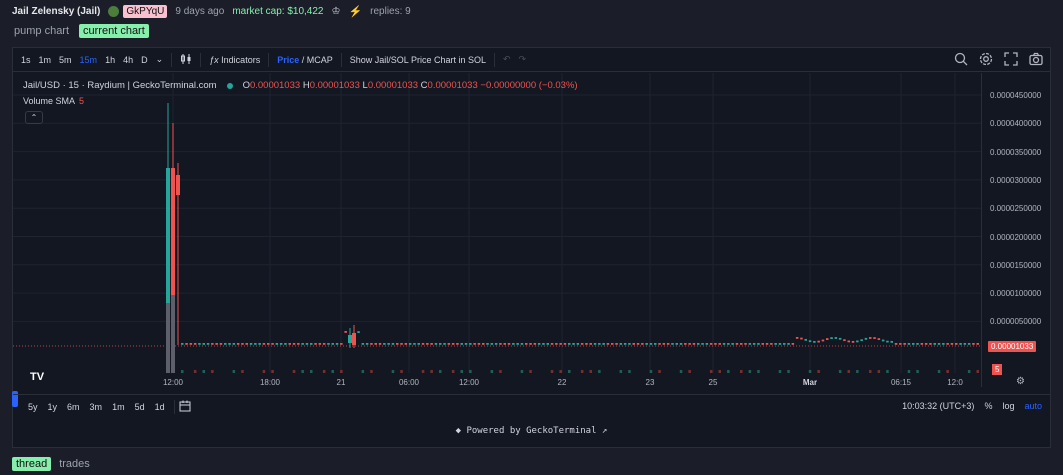 Image resolution: width=1063 pixels, height=475 pixels. What do you see at coordinates (45, 60) in the screenshot?
I see `interval-1m: 1m` at bounding box center [45, 60].